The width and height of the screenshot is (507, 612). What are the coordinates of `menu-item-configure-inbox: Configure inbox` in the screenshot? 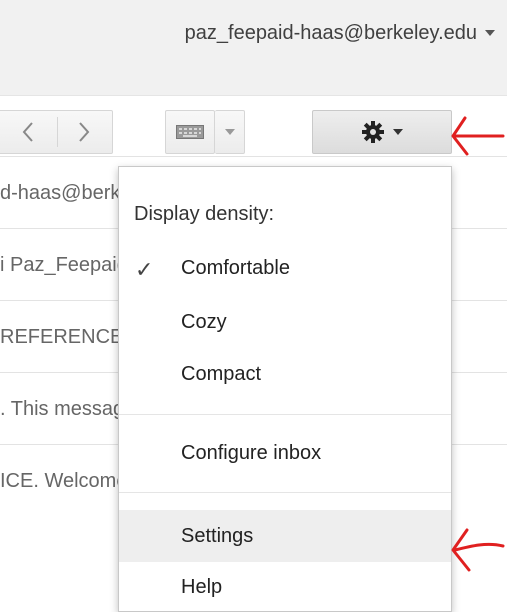 It's located at (285, 453).